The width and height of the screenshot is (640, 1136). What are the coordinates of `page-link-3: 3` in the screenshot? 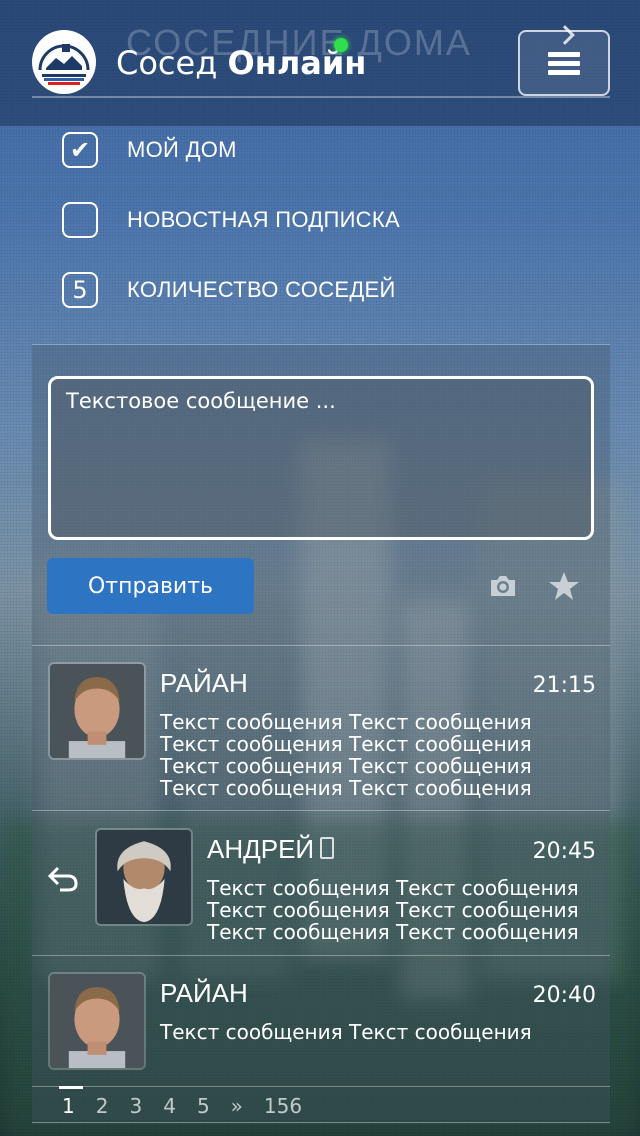 It's located at (135, 1106).